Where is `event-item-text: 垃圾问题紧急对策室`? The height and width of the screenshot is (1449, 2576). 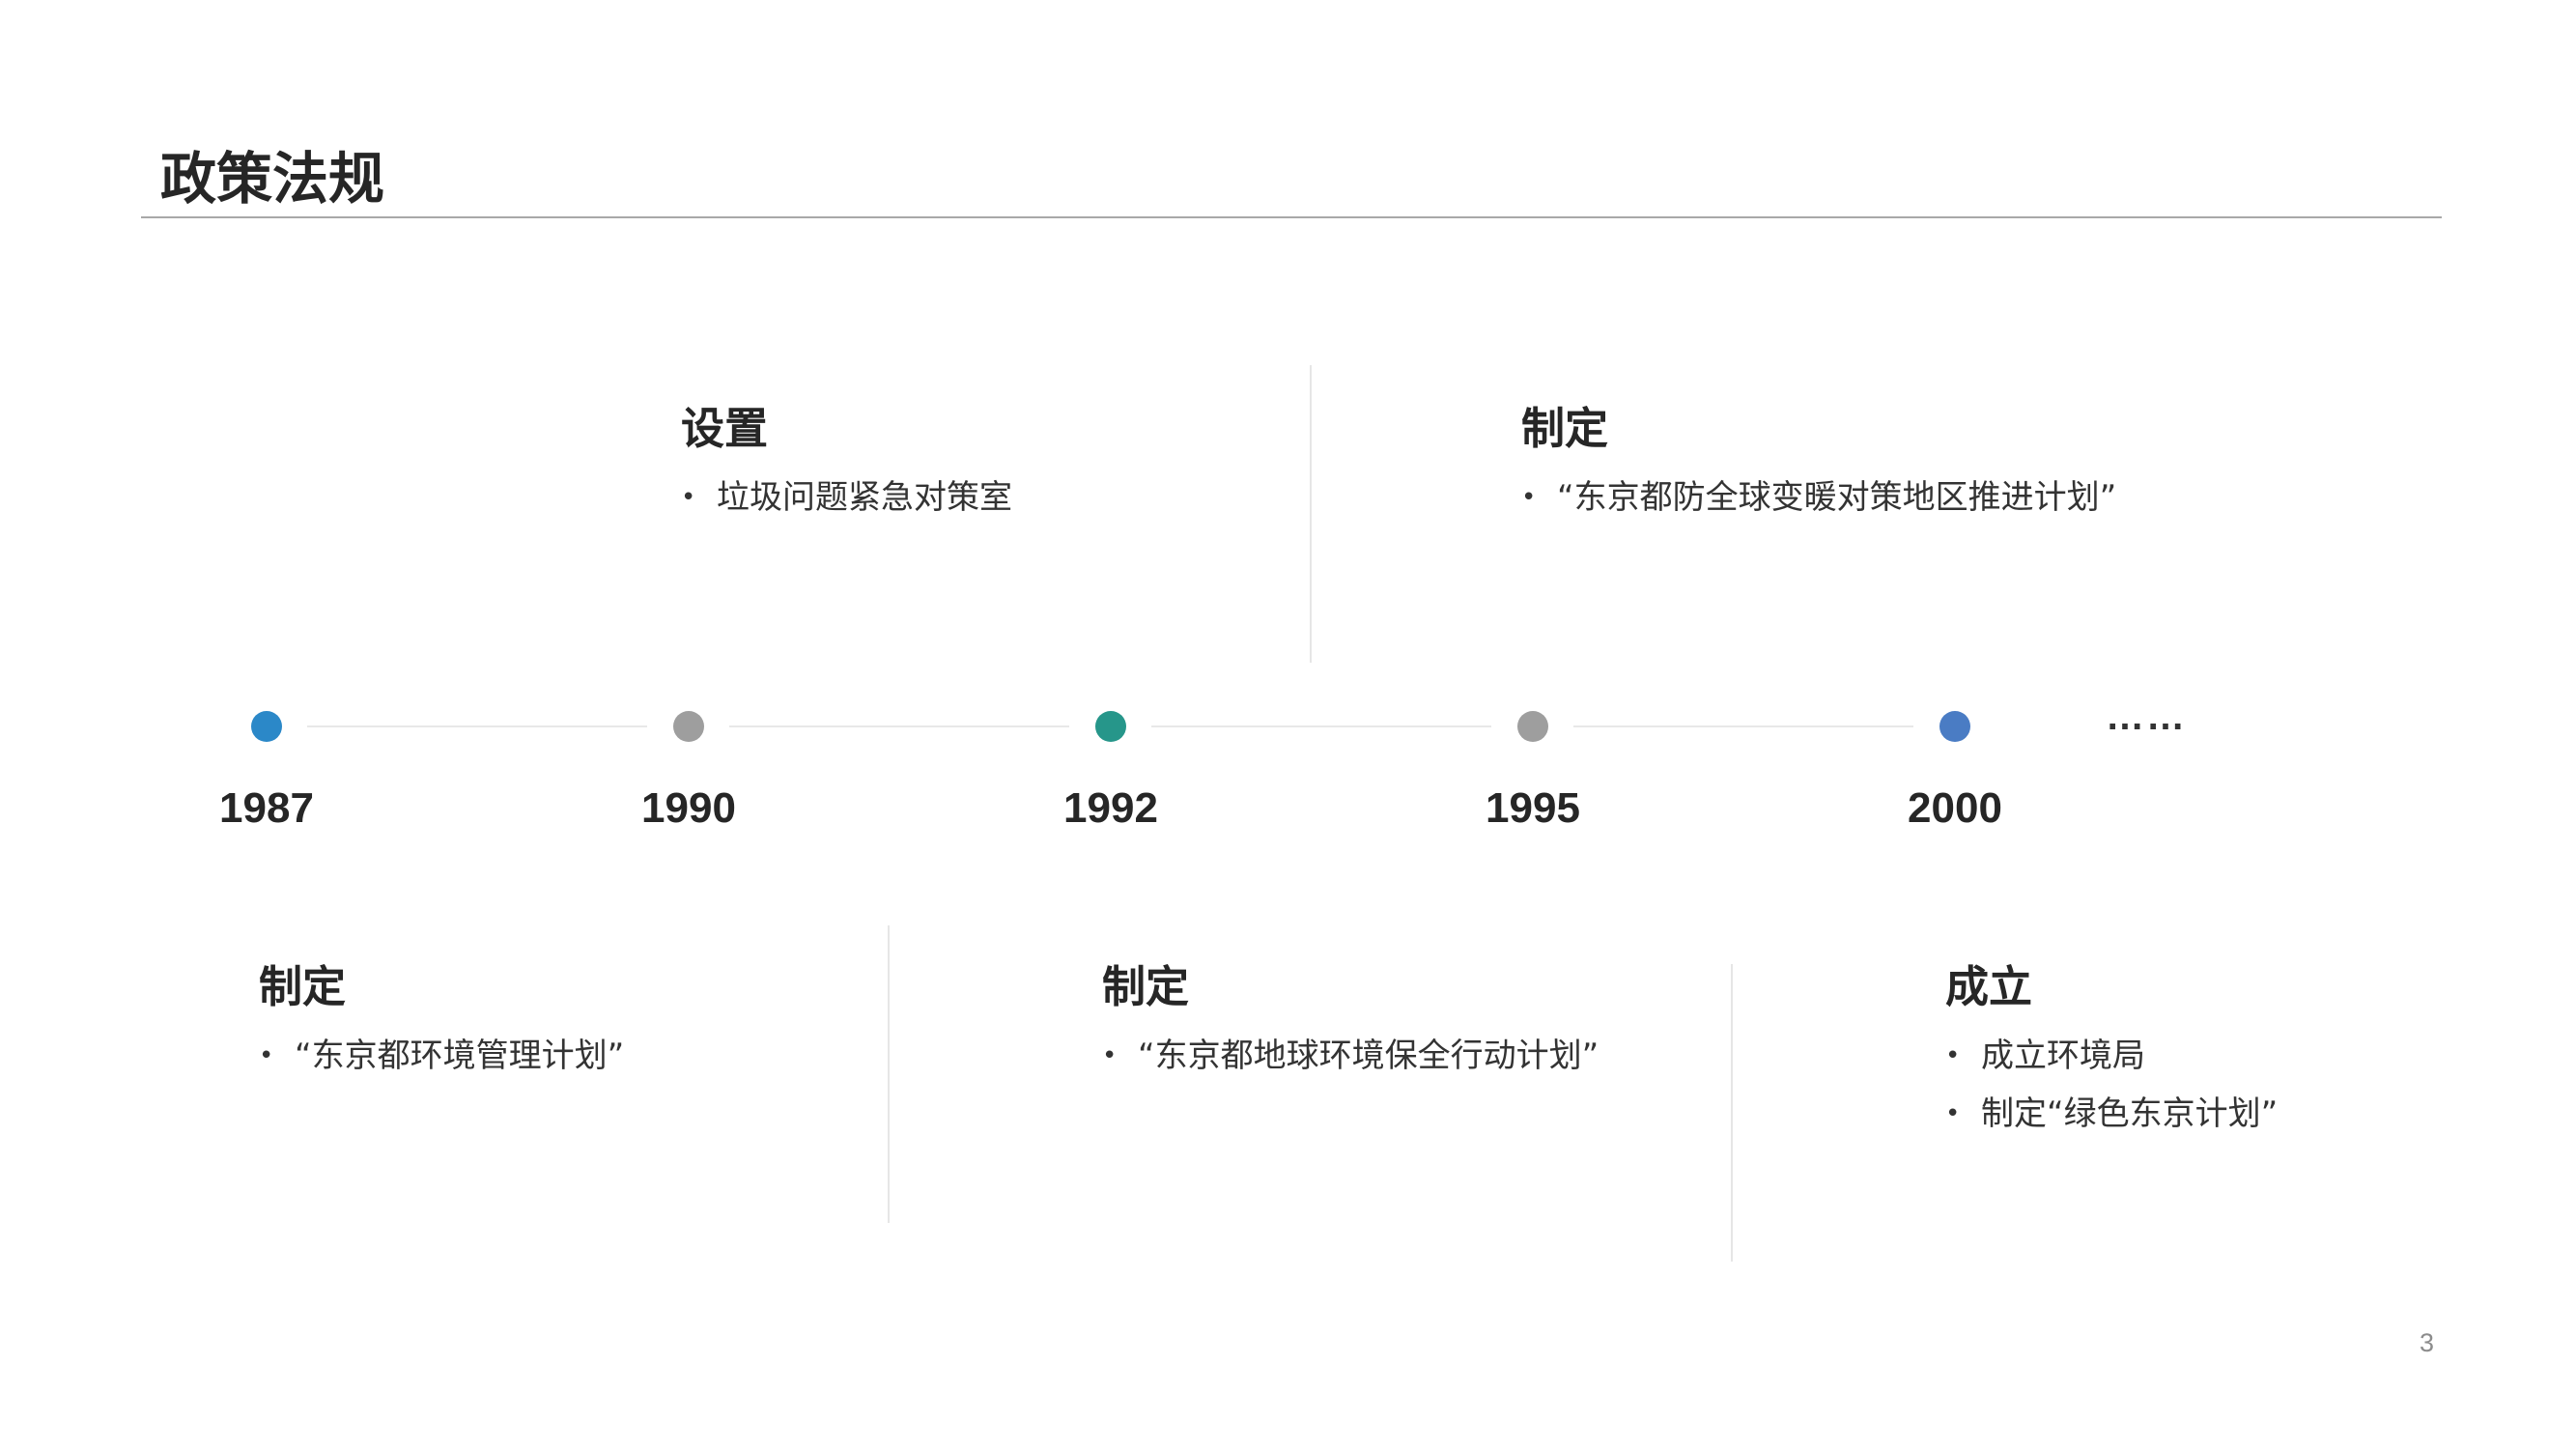 event-item-text: 垃圾问题紧急对策室 is located at coordinates (864, 497).